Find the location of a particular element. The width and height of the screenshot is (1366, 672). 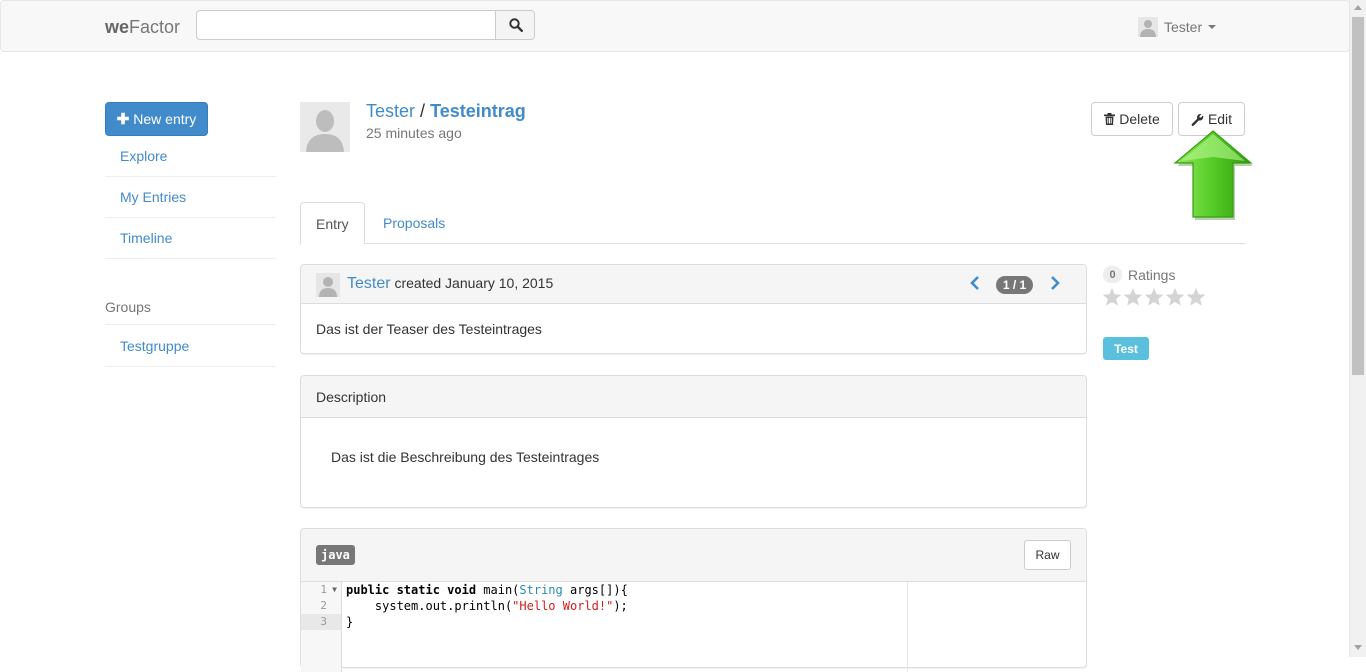

rating-count-badge: 0 is located at coordinates (1112, 274).